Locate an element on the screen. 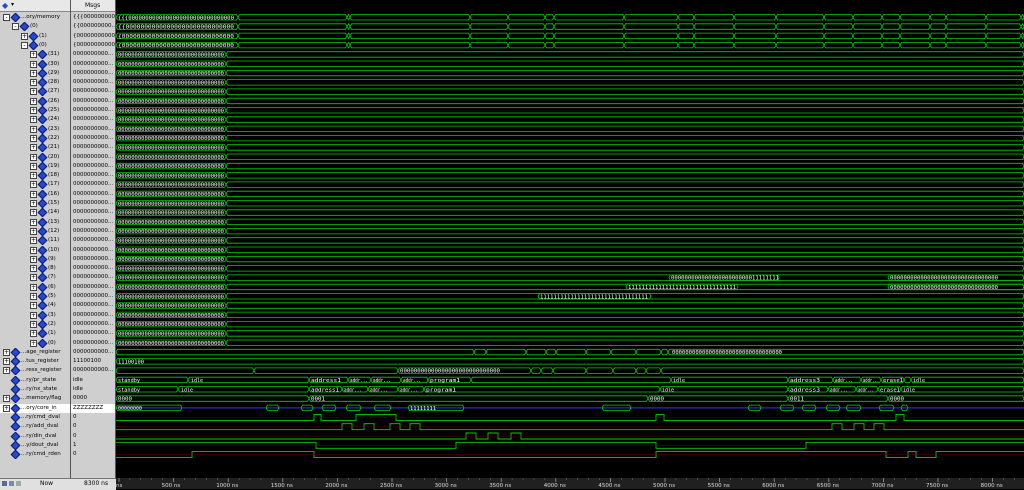 This screenshot has width=1024, height=490. signal-row: + (6) is located at coordinates (35, 287).